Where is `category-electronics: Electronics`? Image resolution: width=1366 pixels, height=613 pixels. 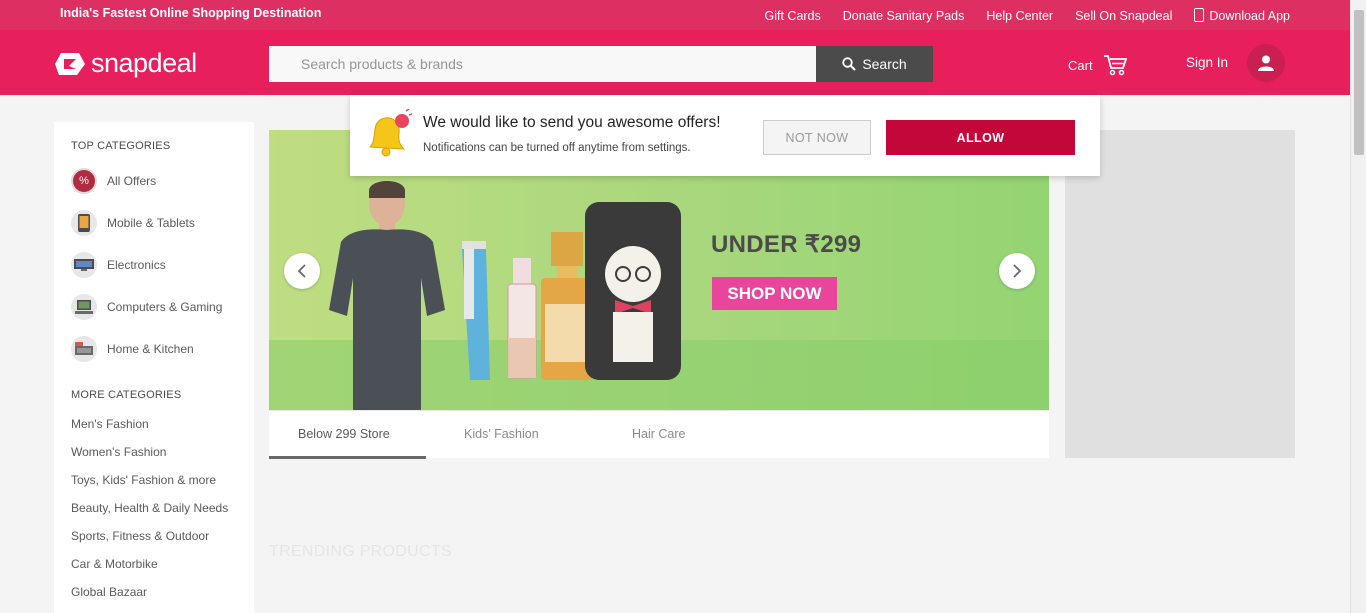
category-electronics: Electronics is located at coordinates (118, 265).